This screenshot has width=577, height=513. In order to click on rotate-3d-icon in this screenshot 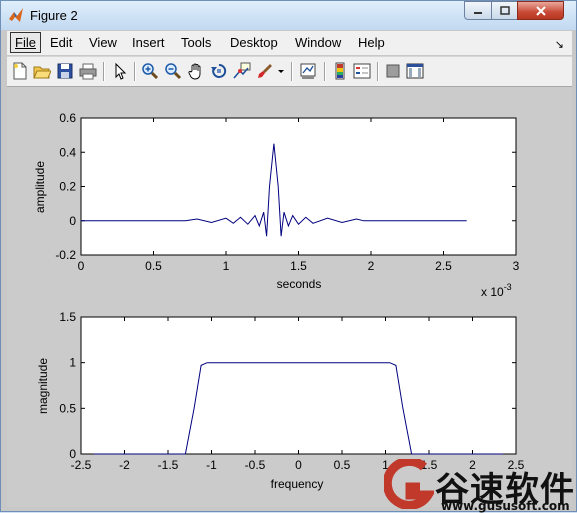, I will do `click(219, 71)`.